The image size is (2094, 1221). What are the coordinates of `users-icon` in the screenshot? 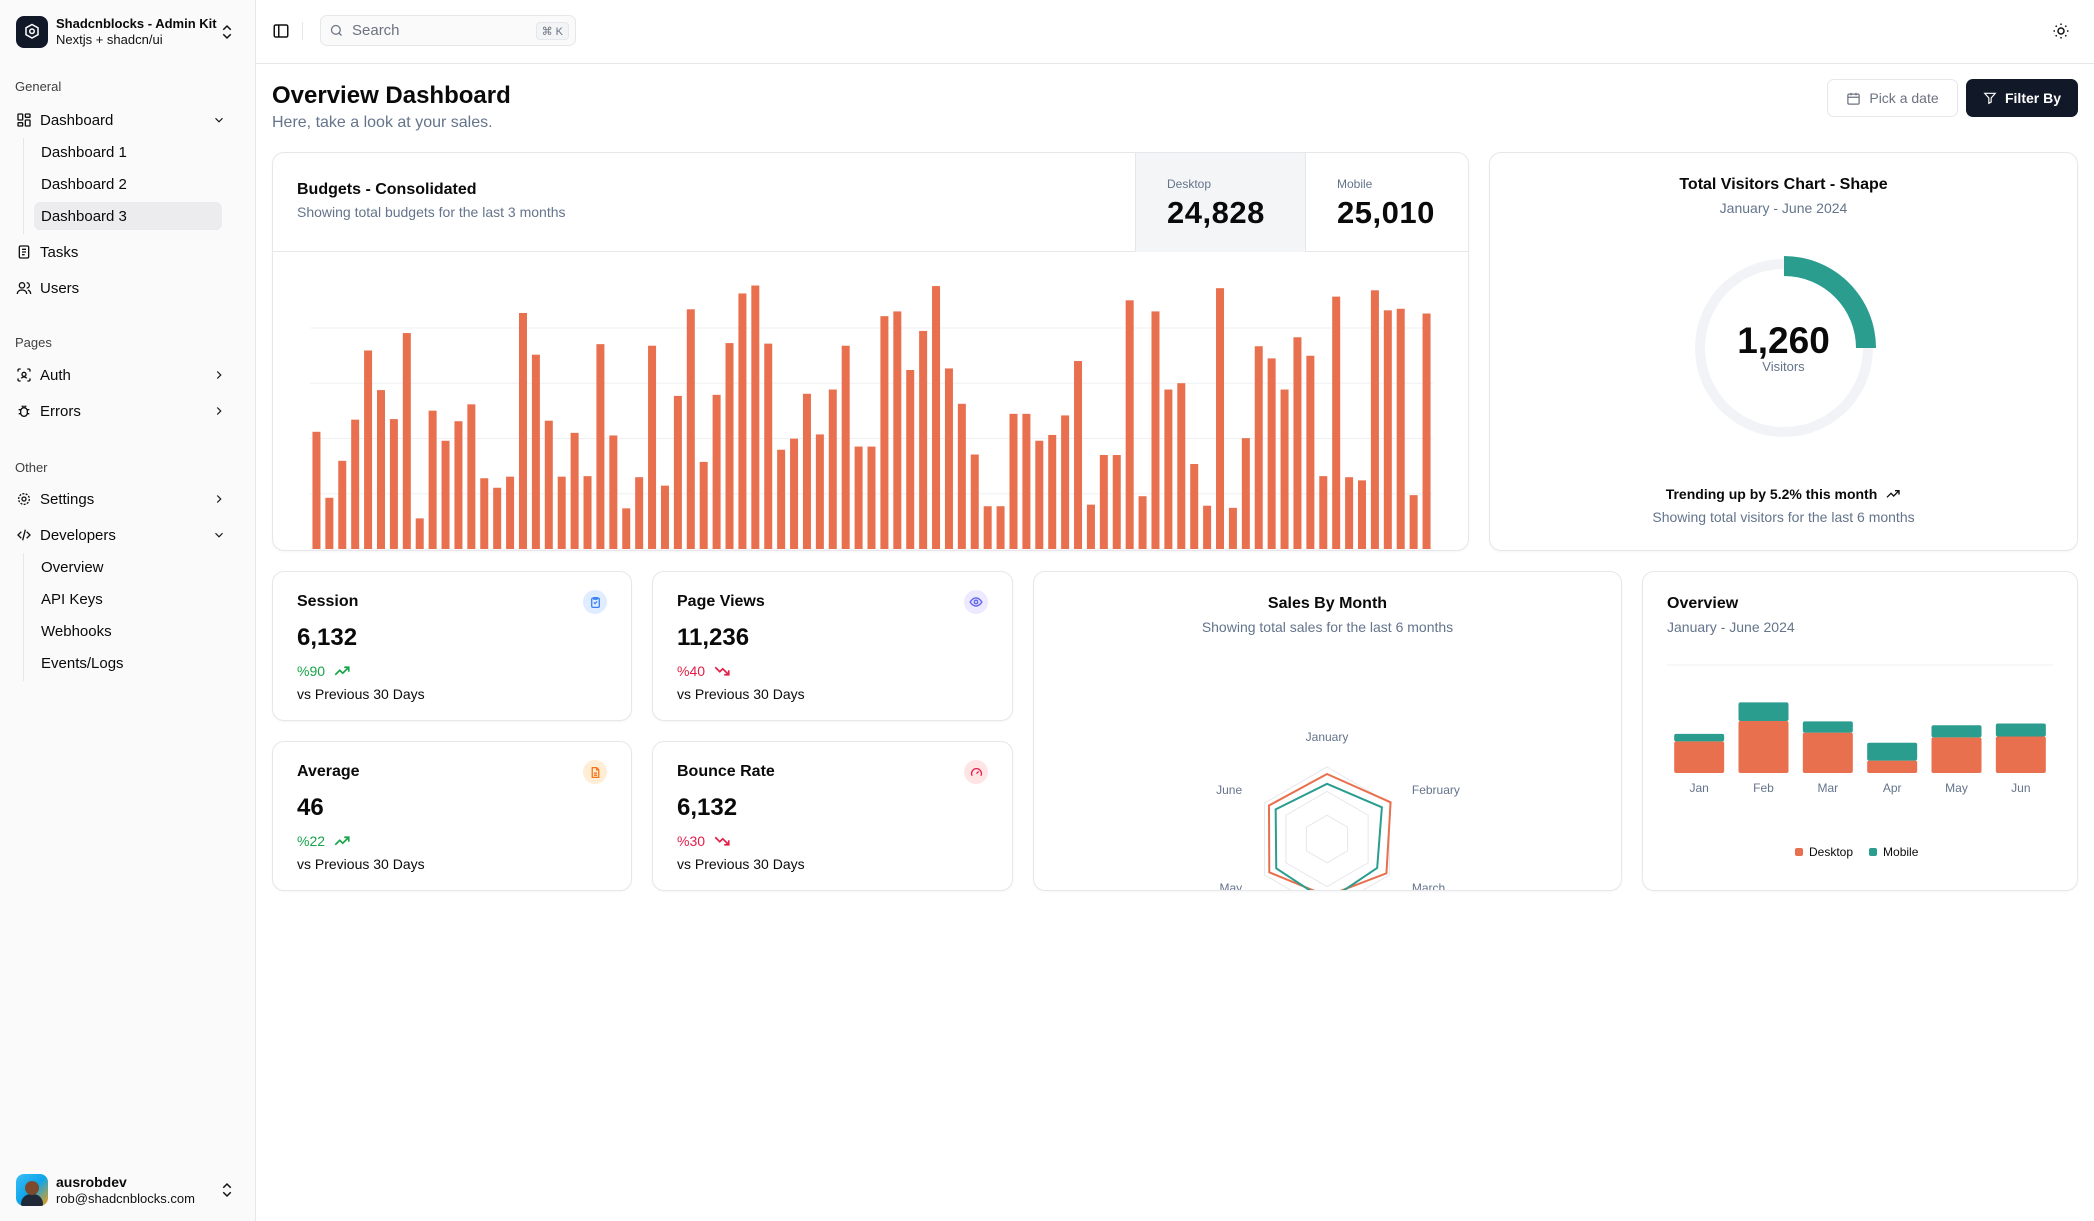 It's located at (24, 288).